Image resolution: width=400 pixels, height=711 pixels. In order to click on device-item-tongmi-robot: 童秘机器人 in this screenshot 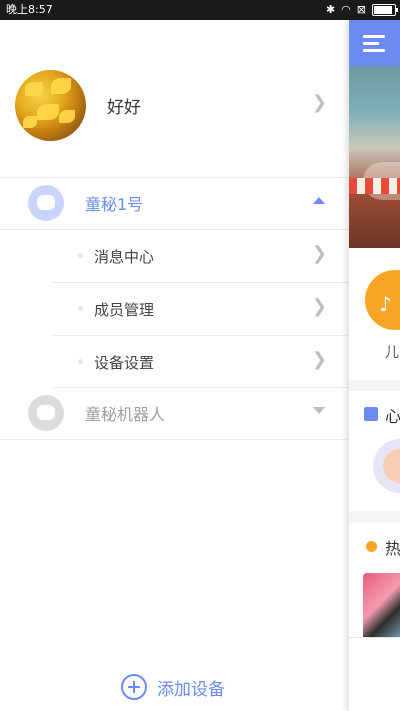, I will do `click(174, 413)`.